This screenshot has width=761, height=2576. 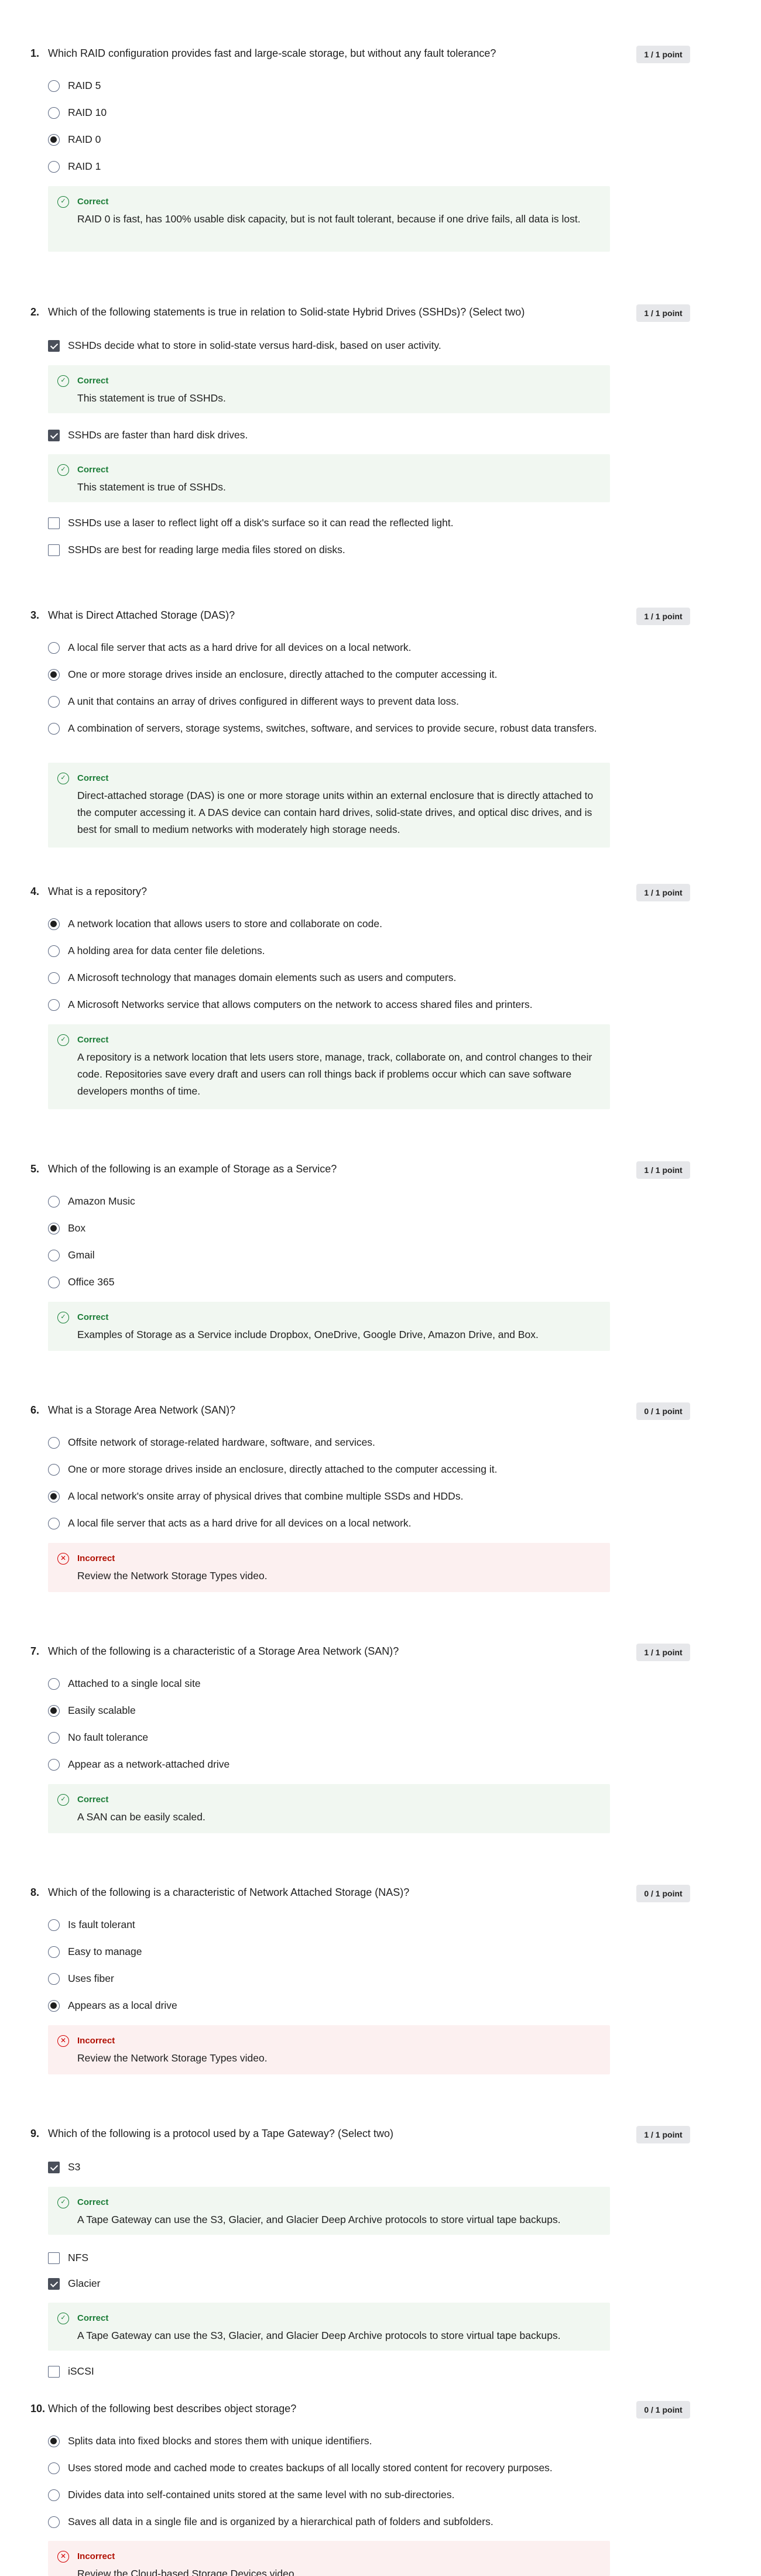 What do you see at coordinates (84, 166) in the screenshot?
I see `option-label: RAID 1` at bounding box center [84, 166].